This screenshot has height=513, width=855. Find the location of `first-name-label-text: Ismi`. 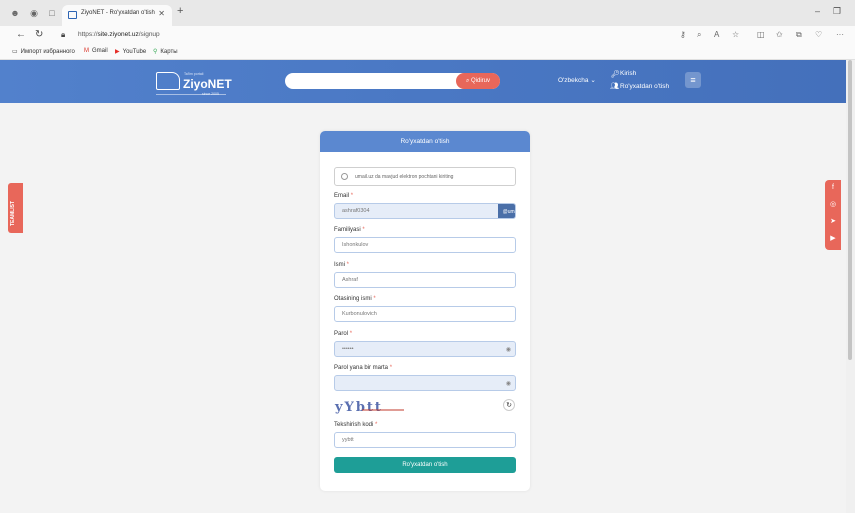

first-name-label-text: Ismi is located at coordinates (339, 265).